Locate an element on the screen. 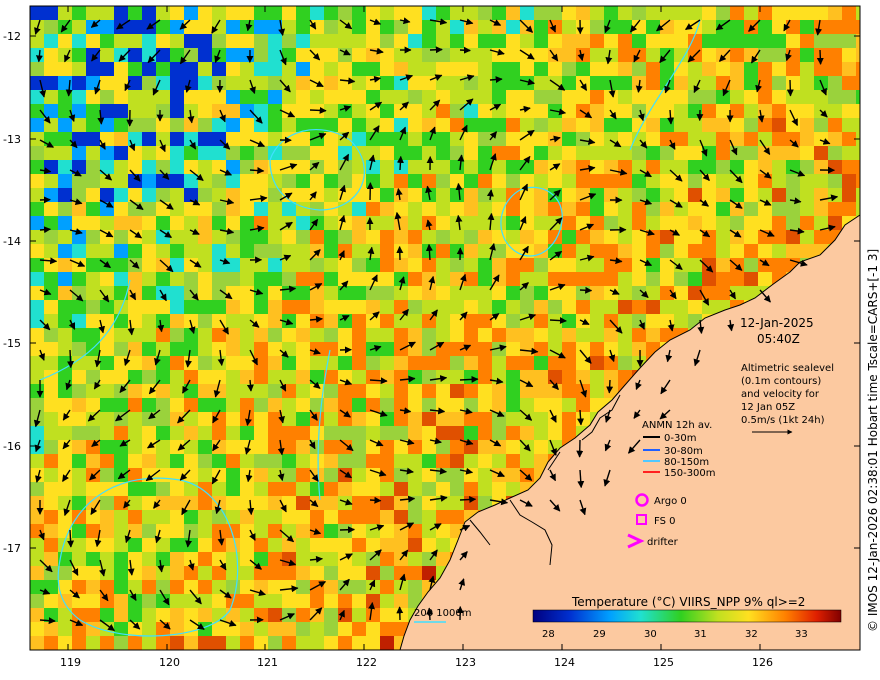  x-tick-label: 123 is located at coordinates (465, 662).